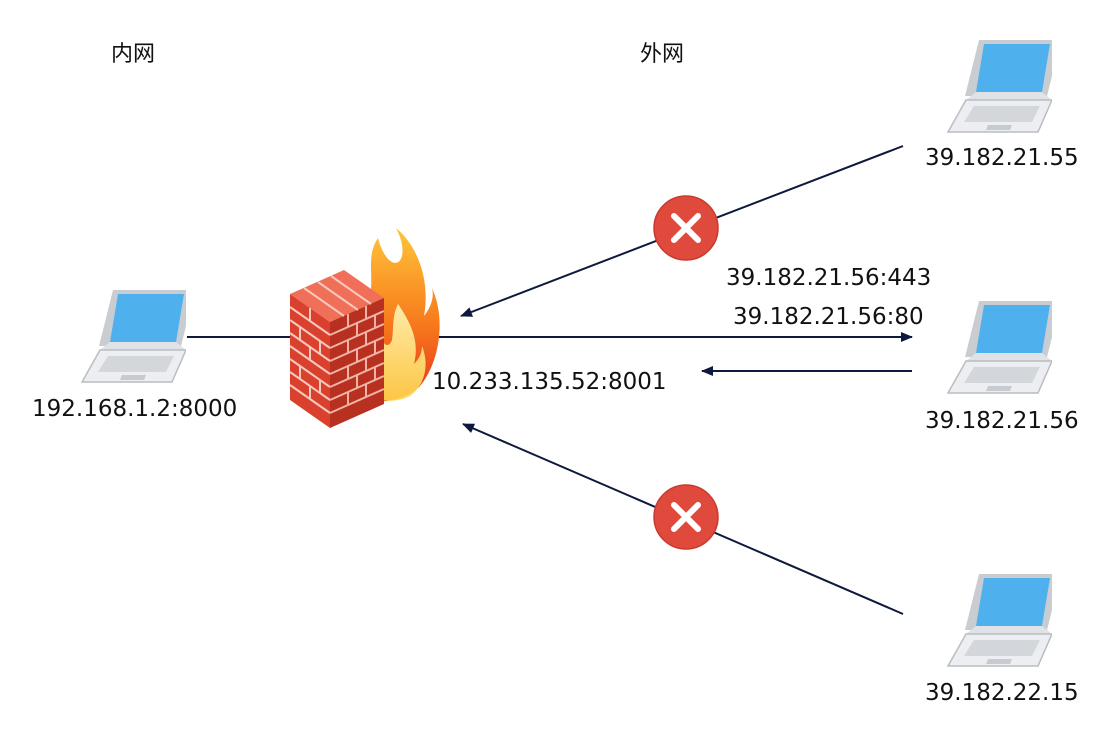 The width and height of the screenshot is (1106, 736). I want to click on allowed-port-80: 39.182.21.56:80, so click(828, 317).